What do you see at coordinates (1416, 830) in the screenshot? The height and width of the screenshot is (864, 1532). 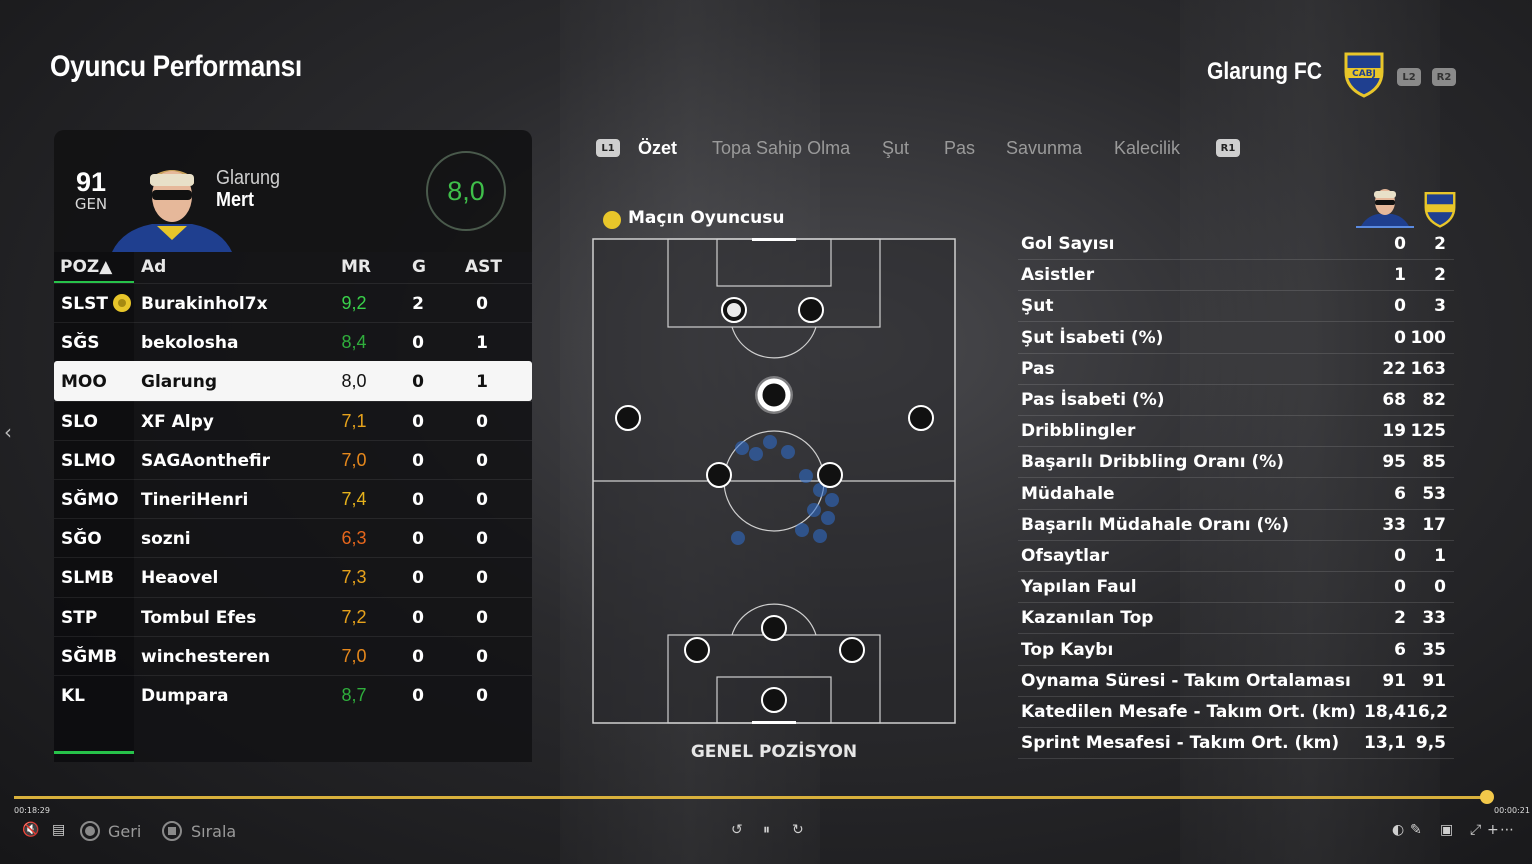 I see `pen-icon: ✎` at bounding box center [1416, 830].